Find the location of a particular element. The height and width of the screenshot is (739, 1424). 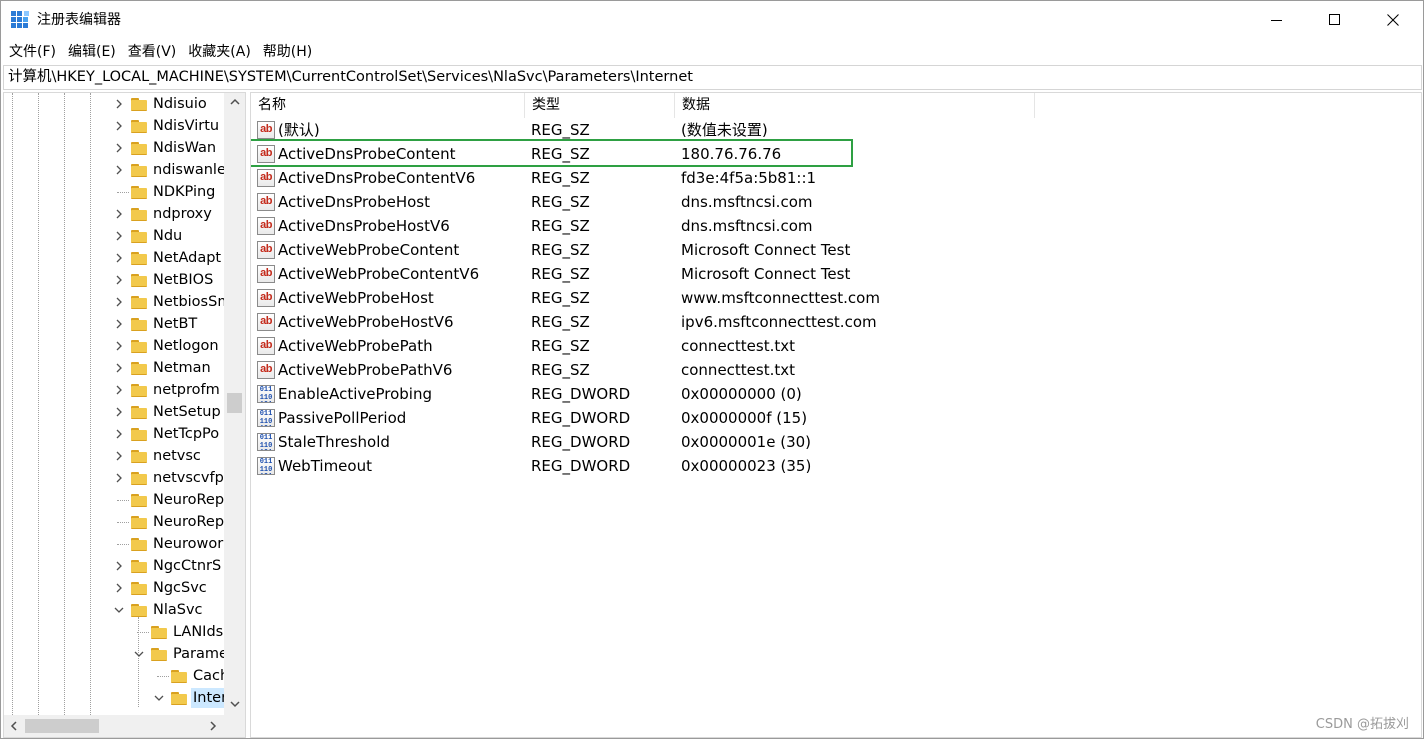

value-data: dns.msftncsi.com is located at coordinates (747, 202).